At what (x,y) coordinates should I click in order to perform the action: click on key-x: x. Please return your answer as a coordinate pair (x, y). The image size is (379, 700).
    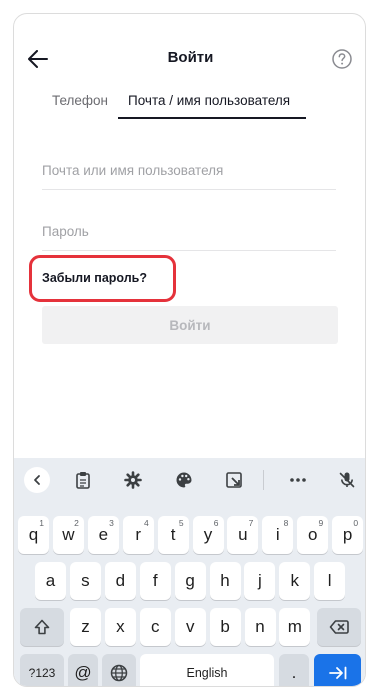
    Looking at the image, I should click on (120, 627).